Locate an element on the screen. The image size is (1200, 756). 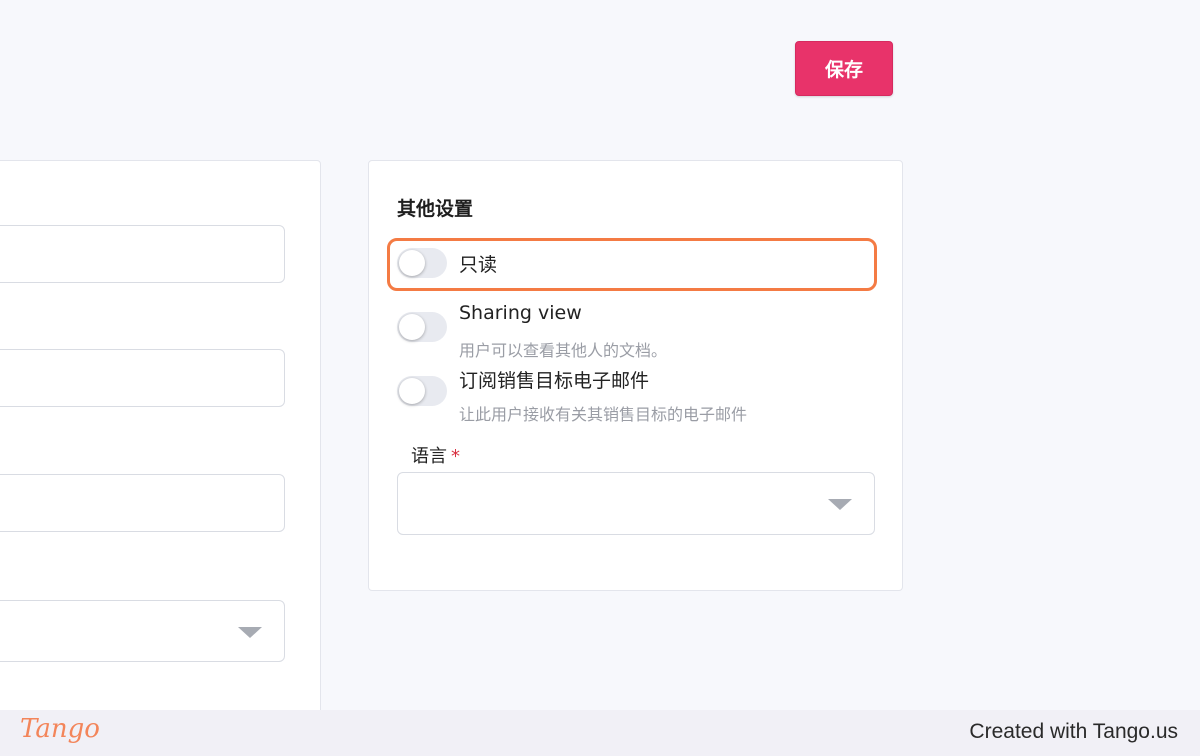
sales-email-description: 让此用户接收有关其销售目标的电子邮件 is located at coordinates (603, 414).